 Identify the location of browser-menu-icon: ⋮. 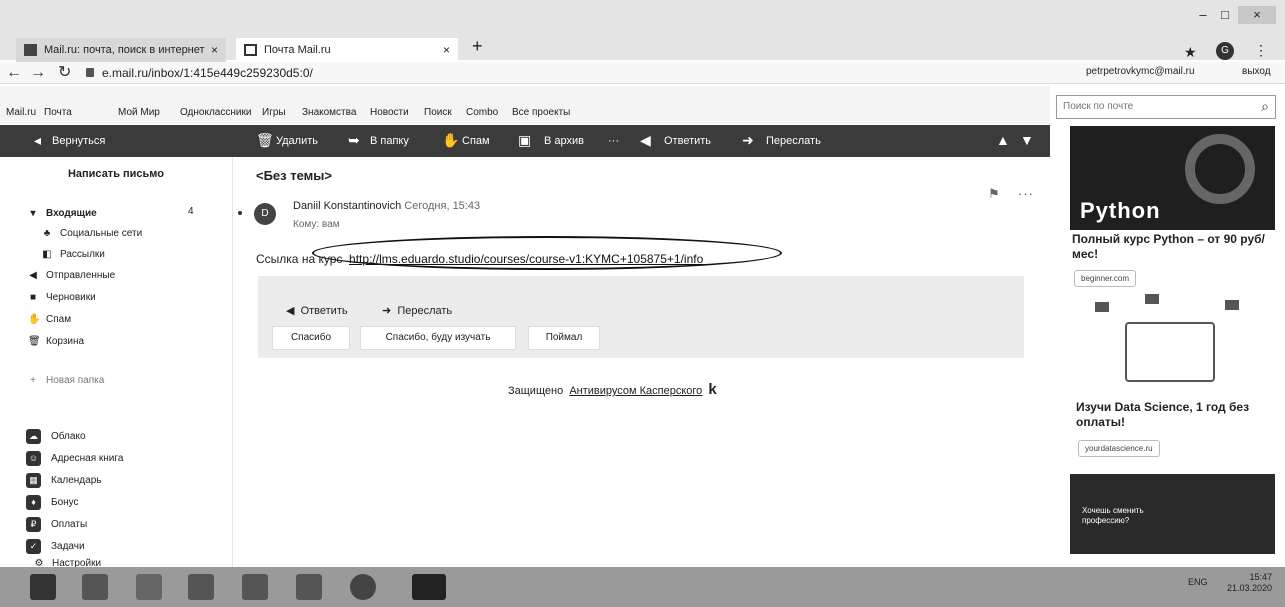
(1261, 50).